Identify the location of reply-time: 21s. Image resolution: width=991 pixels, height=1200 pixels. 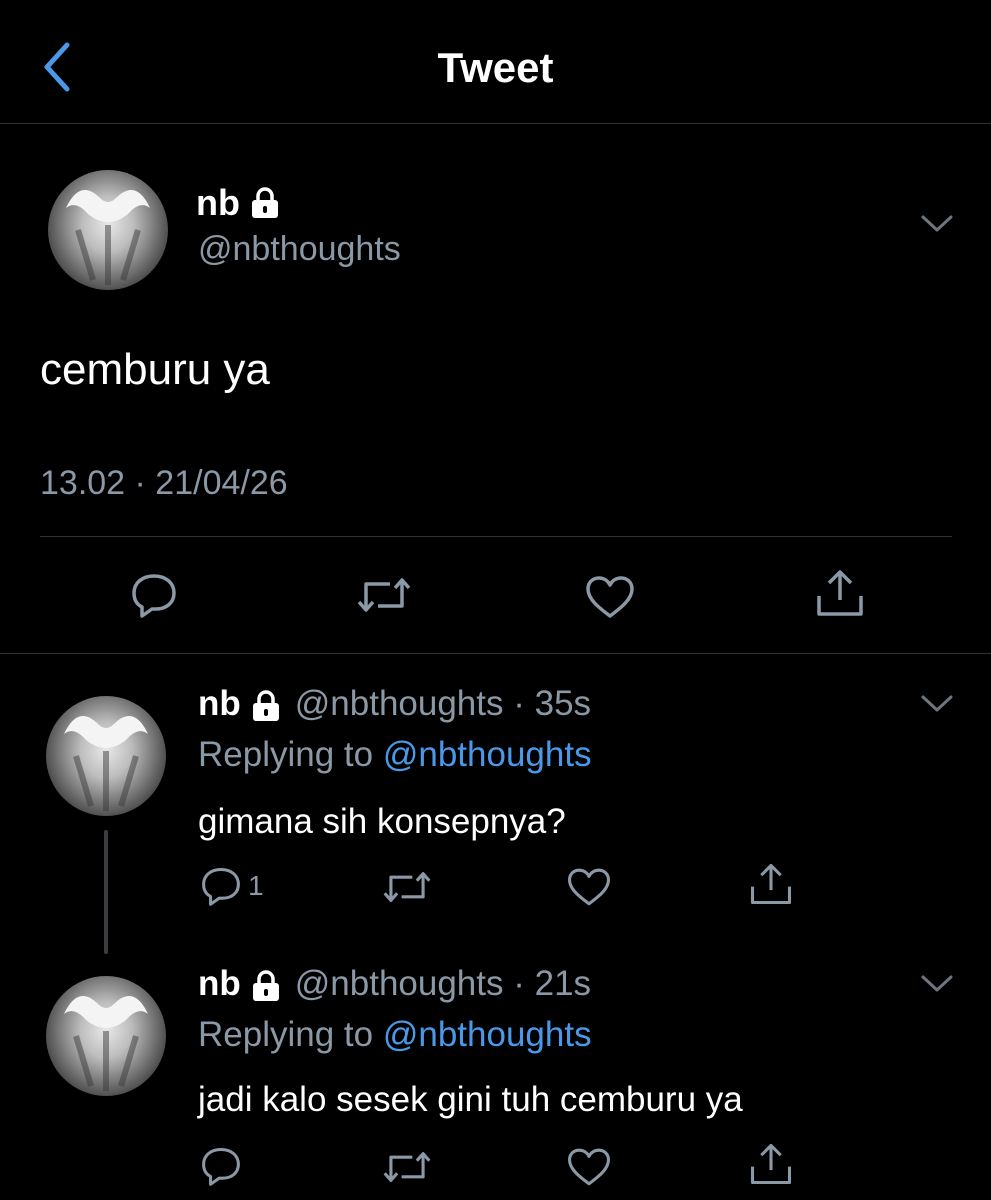
(563, 983).